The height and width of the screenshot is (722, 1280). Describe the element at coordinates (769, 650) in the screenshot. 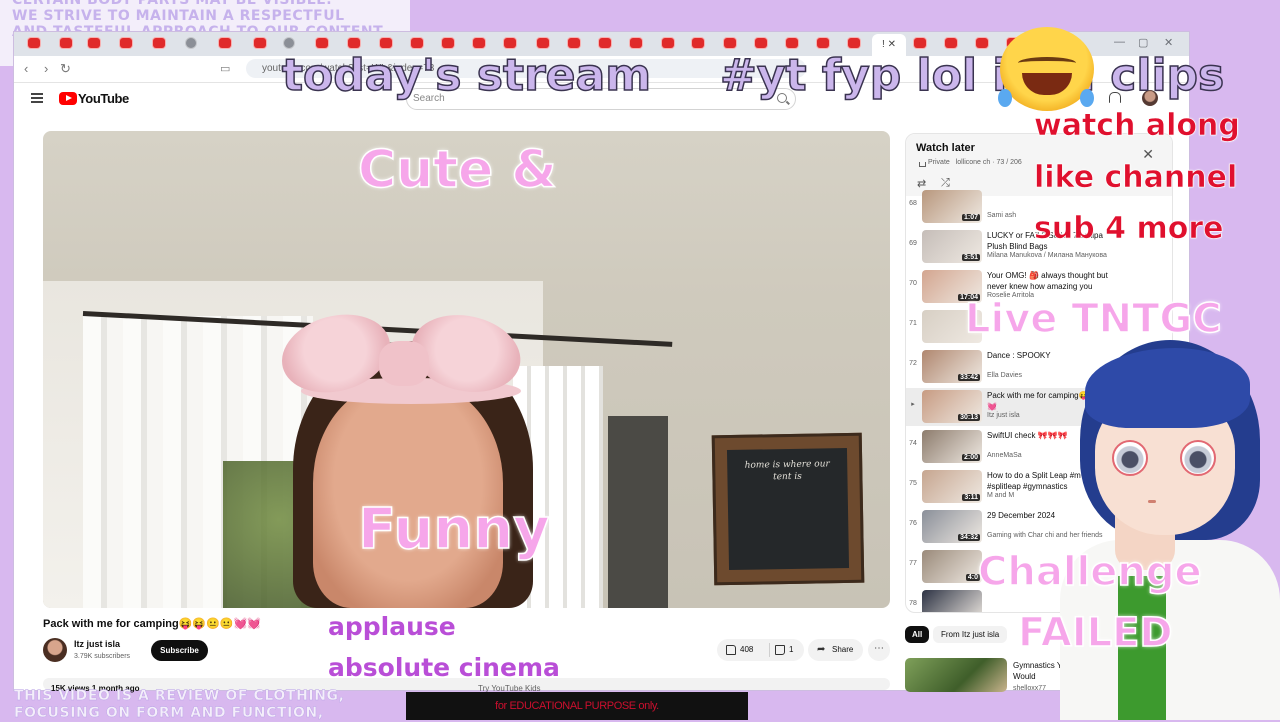

I see `like-divider` at that location.